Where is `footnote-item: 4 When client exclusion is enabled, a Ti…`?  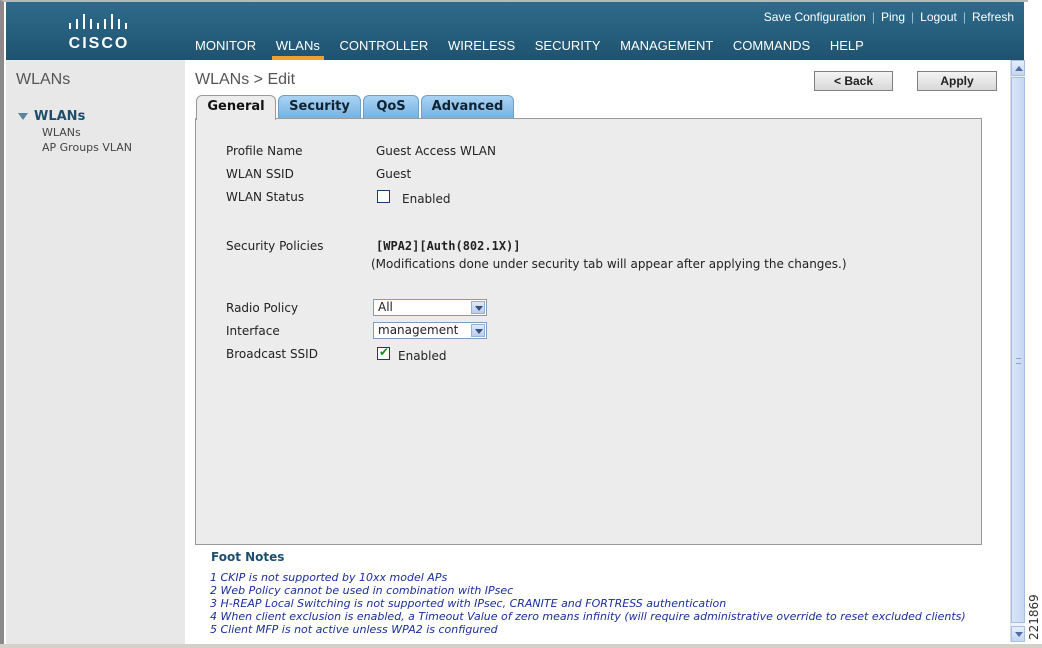 footnote-item: 4 When client exclusion is enabled, a Ti… is located at coordinates (588, 616).